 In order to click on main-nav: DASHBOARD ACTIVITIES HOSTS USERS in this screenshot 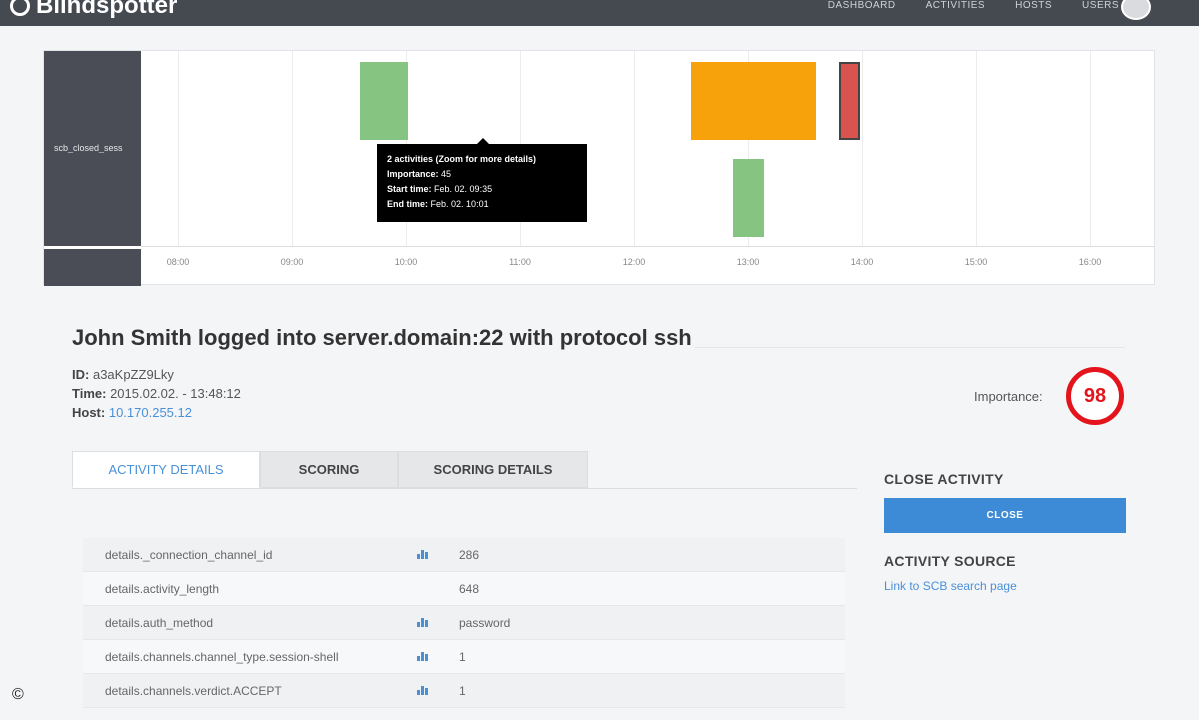, I will do `click(973, 5)`.